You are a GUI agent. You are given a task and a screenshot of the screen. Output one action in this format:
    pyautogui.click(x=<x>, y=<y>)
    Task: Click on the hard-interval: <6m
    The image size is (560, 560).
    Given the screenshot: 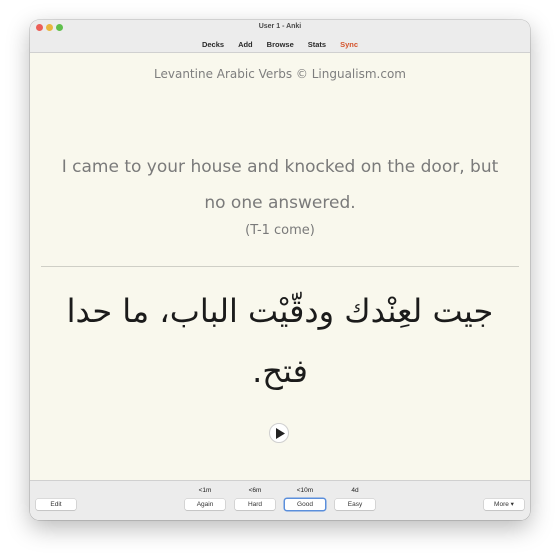 What is the action you would take?
    pyautogui.click(x=255, y=490)
    